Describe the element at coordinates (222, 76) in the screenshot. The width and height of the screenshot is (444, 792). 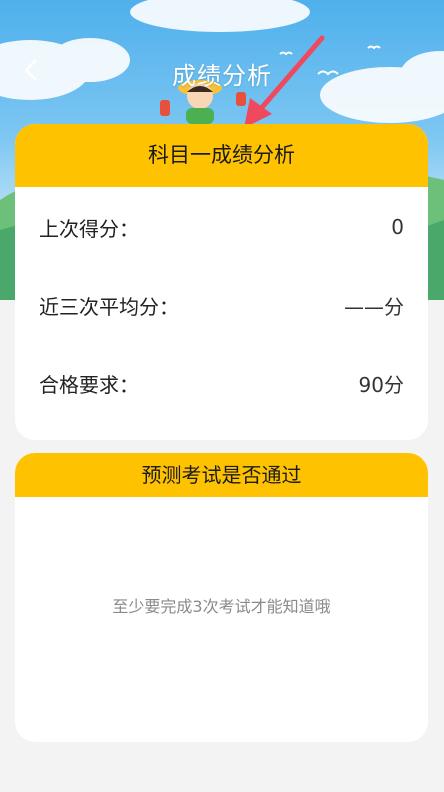
I see `page-title: 成绩分析` at that location.